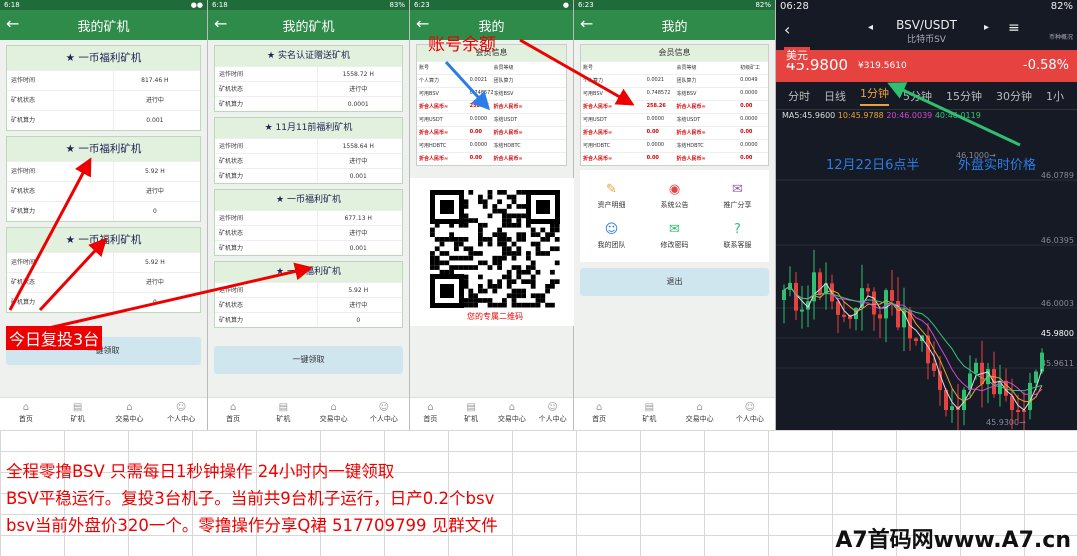  What do you see at coordinates (103, 27) in the screenshot?
I see `page-title: 我的矿机` at bounding box center [103, 27].